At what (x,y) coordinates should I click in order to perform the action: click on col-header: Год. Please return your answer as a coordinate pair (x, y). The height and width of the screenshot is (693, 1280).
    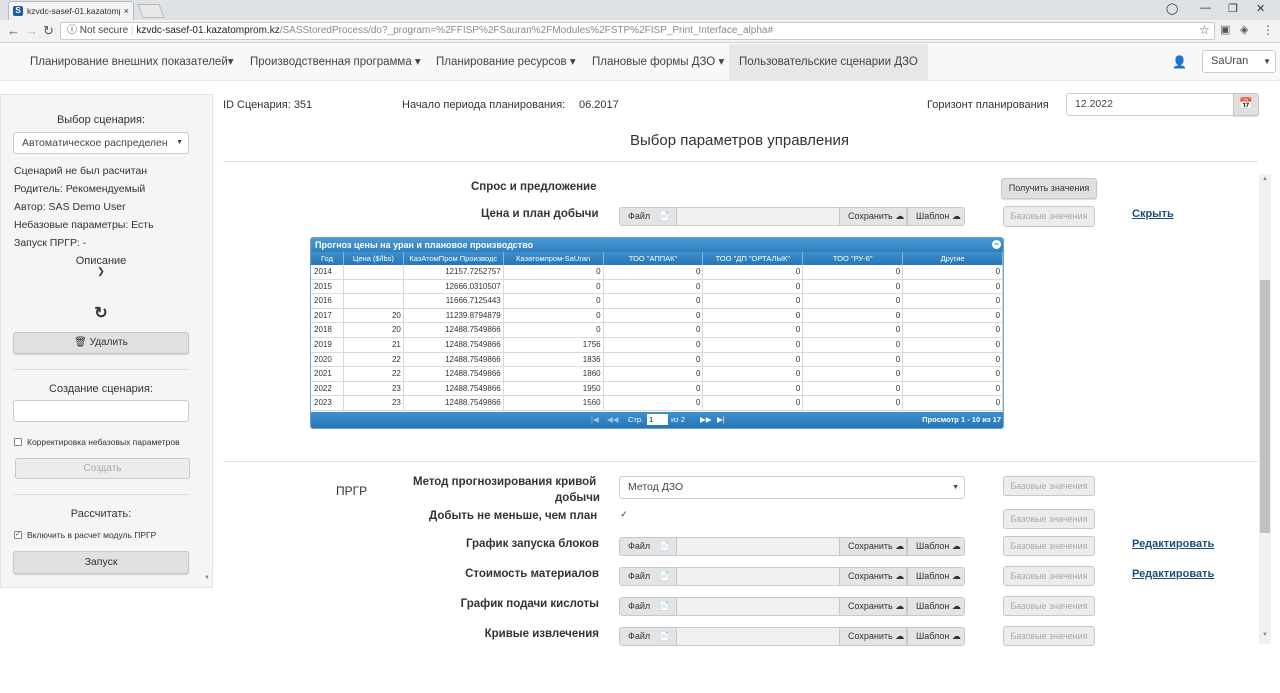
    Looking at the image, I should click on (327, 258).